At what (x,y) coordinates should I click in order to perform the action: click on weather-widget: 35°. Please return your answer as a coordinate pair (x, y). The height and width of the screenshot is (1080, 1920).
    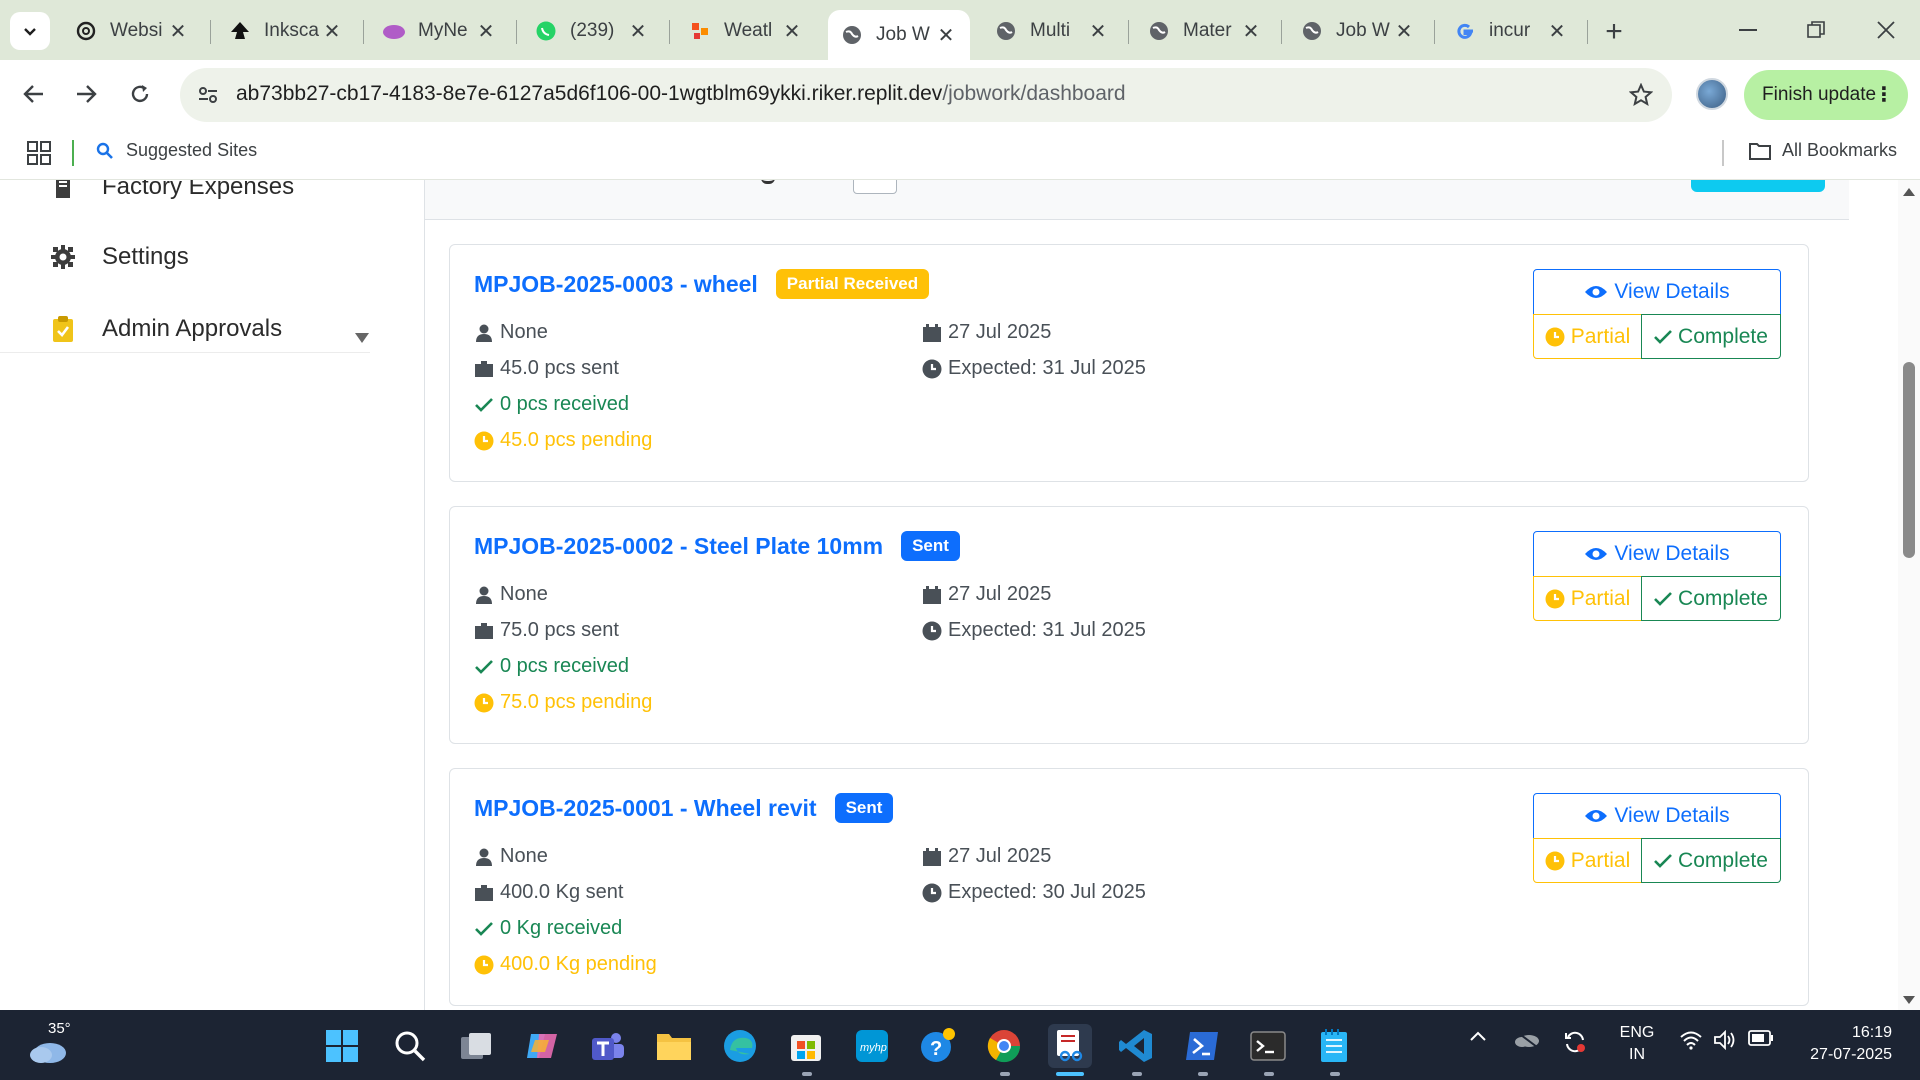
    Looking at the image, I should click on (54, 1045).